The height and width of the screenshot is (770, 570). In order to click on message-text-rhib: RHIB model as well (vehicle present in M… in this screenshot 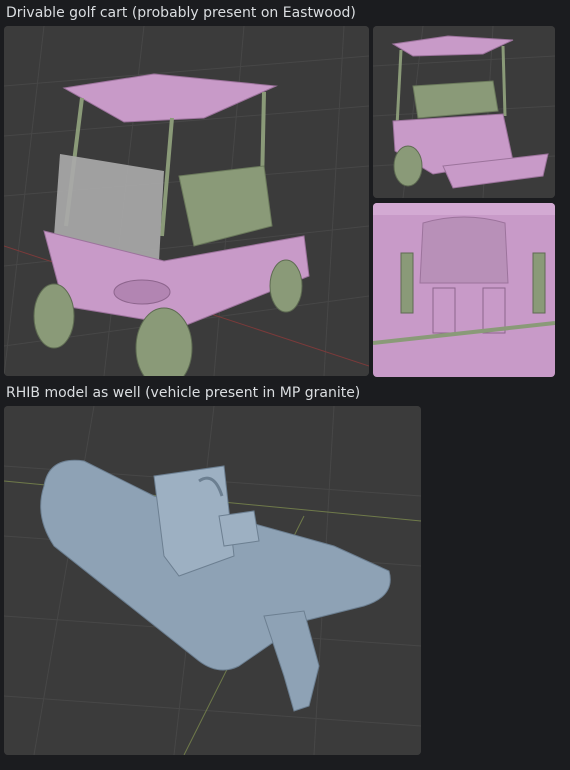, I will do `click(183, 393)`.